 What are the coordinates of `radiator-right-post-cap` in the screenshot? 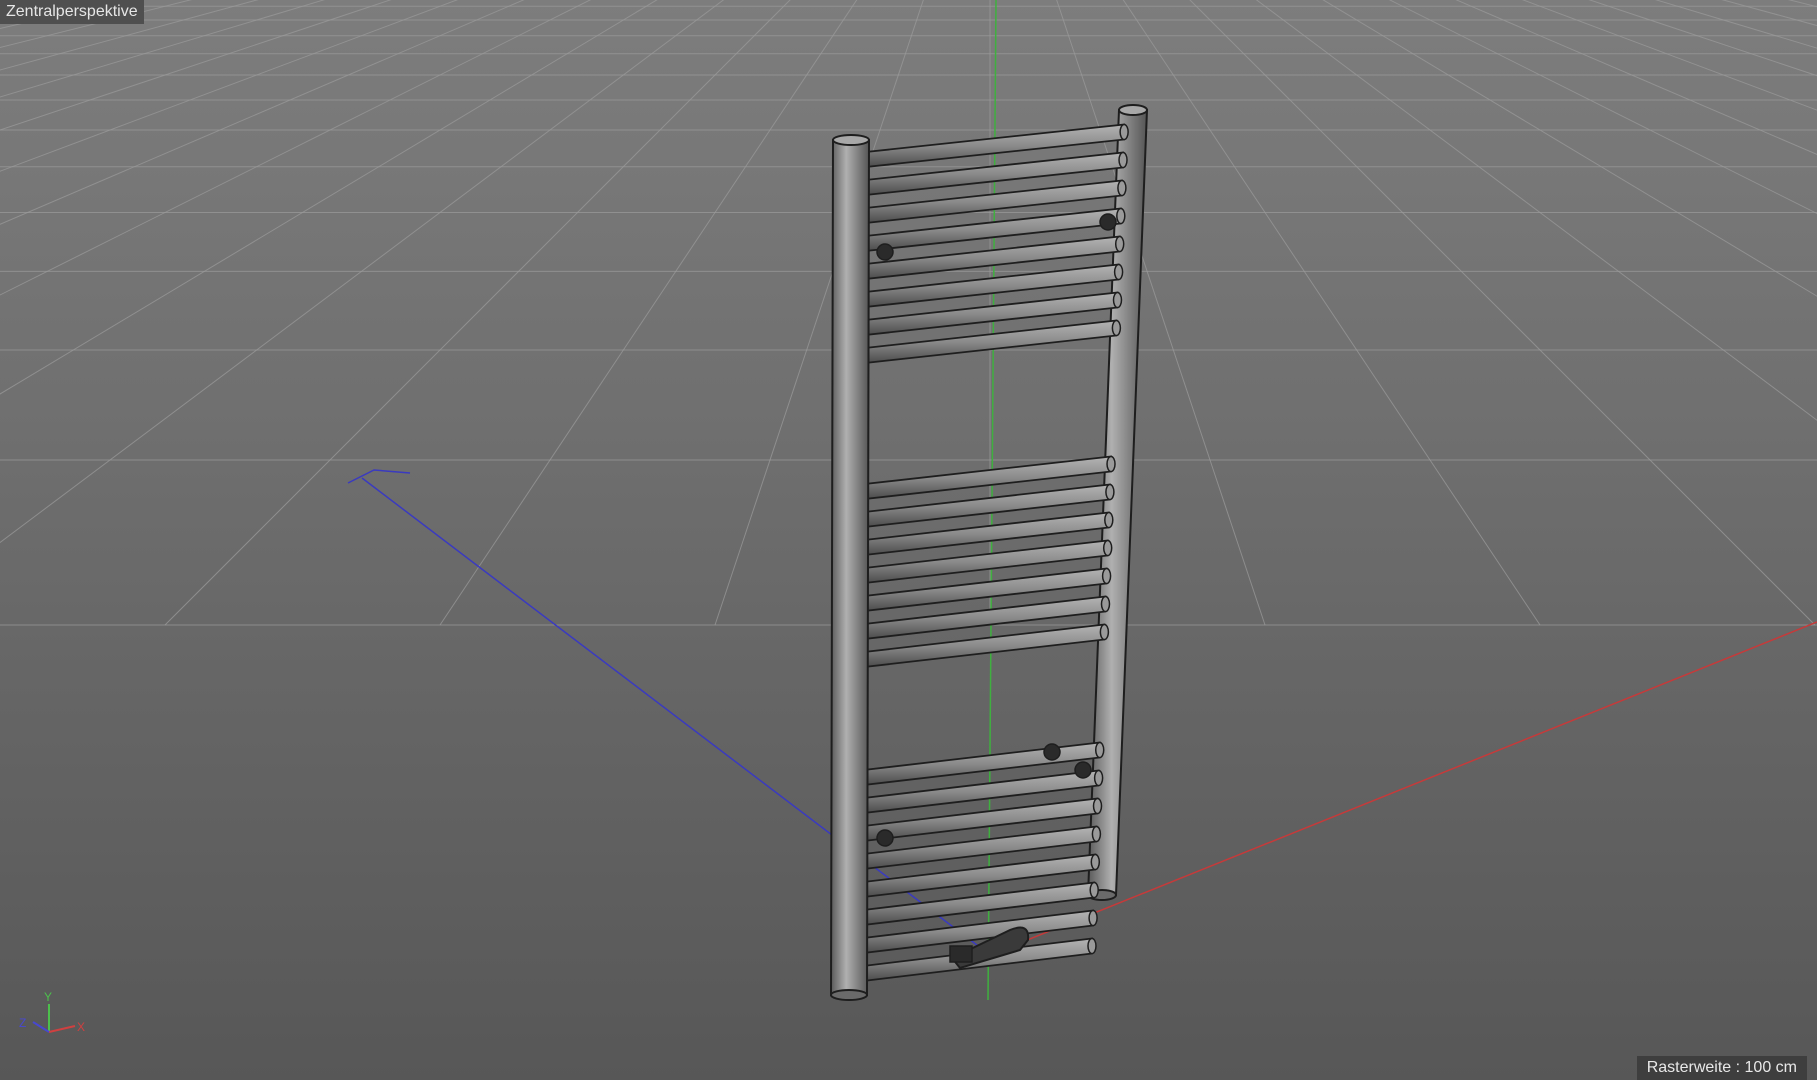 It's located at (1133, 110).